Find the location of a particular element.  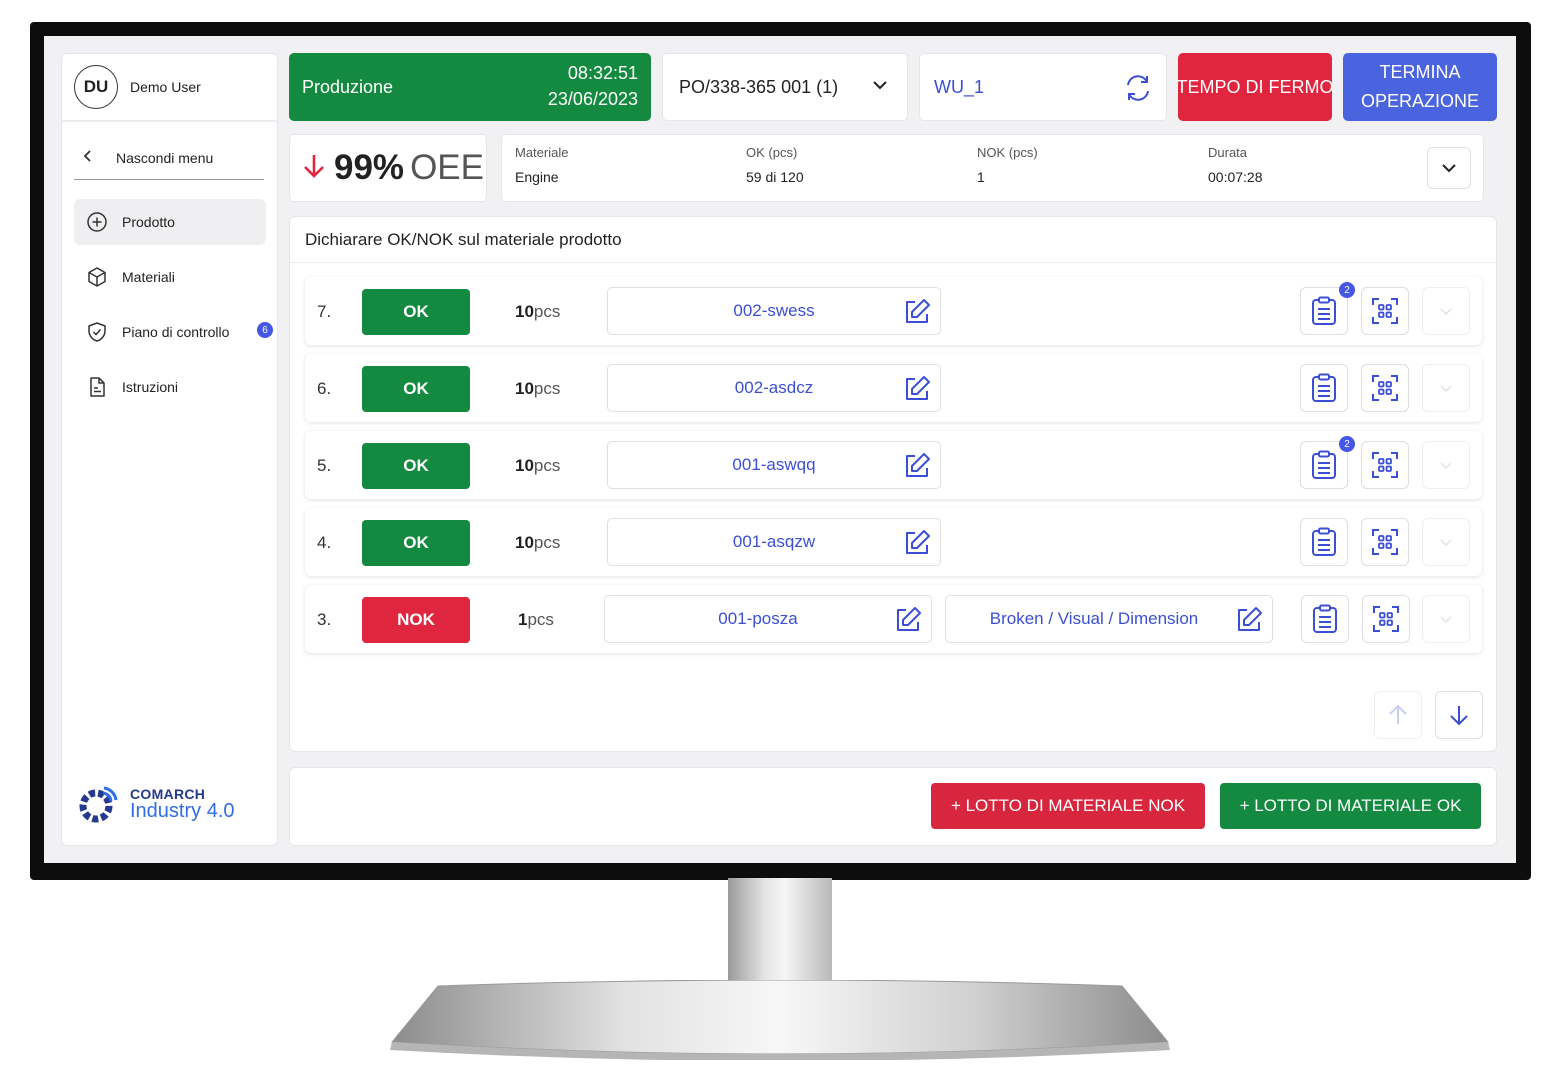

sidebar-item-label: Piano di controllo is located at coordinates (176, 332).